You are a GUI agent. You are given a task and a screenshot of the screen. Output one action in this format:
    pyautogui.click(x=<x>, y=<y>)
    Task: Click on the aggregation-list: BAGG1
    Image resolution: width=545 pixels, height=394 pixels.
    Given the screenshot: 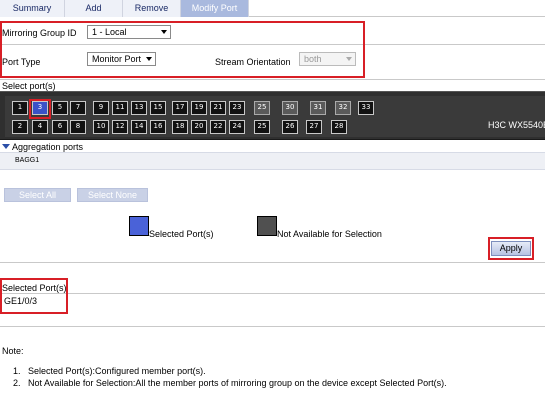 What is the action you would take?
    pyautogui.click(x=272, y=161)
    